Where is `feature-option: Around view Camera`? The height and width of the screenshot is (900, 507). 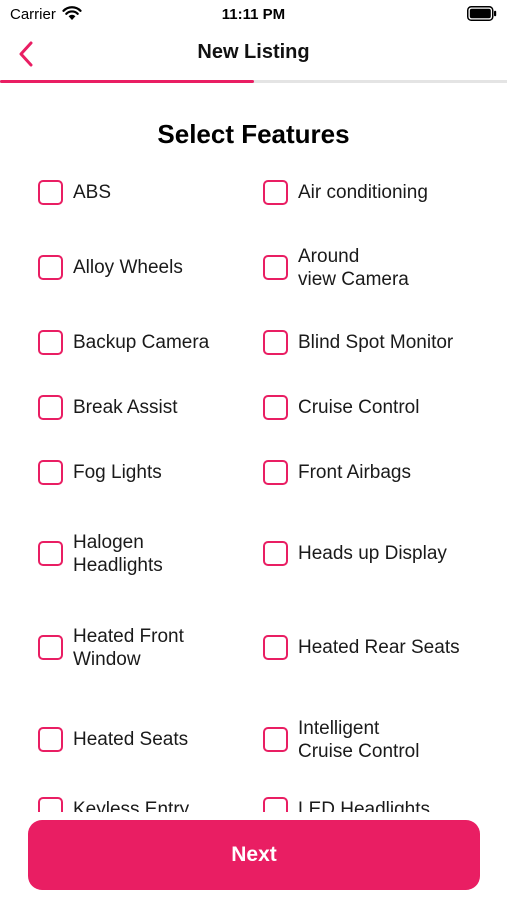 feature-option: Around view Camera is located at coordinates (378, 267).